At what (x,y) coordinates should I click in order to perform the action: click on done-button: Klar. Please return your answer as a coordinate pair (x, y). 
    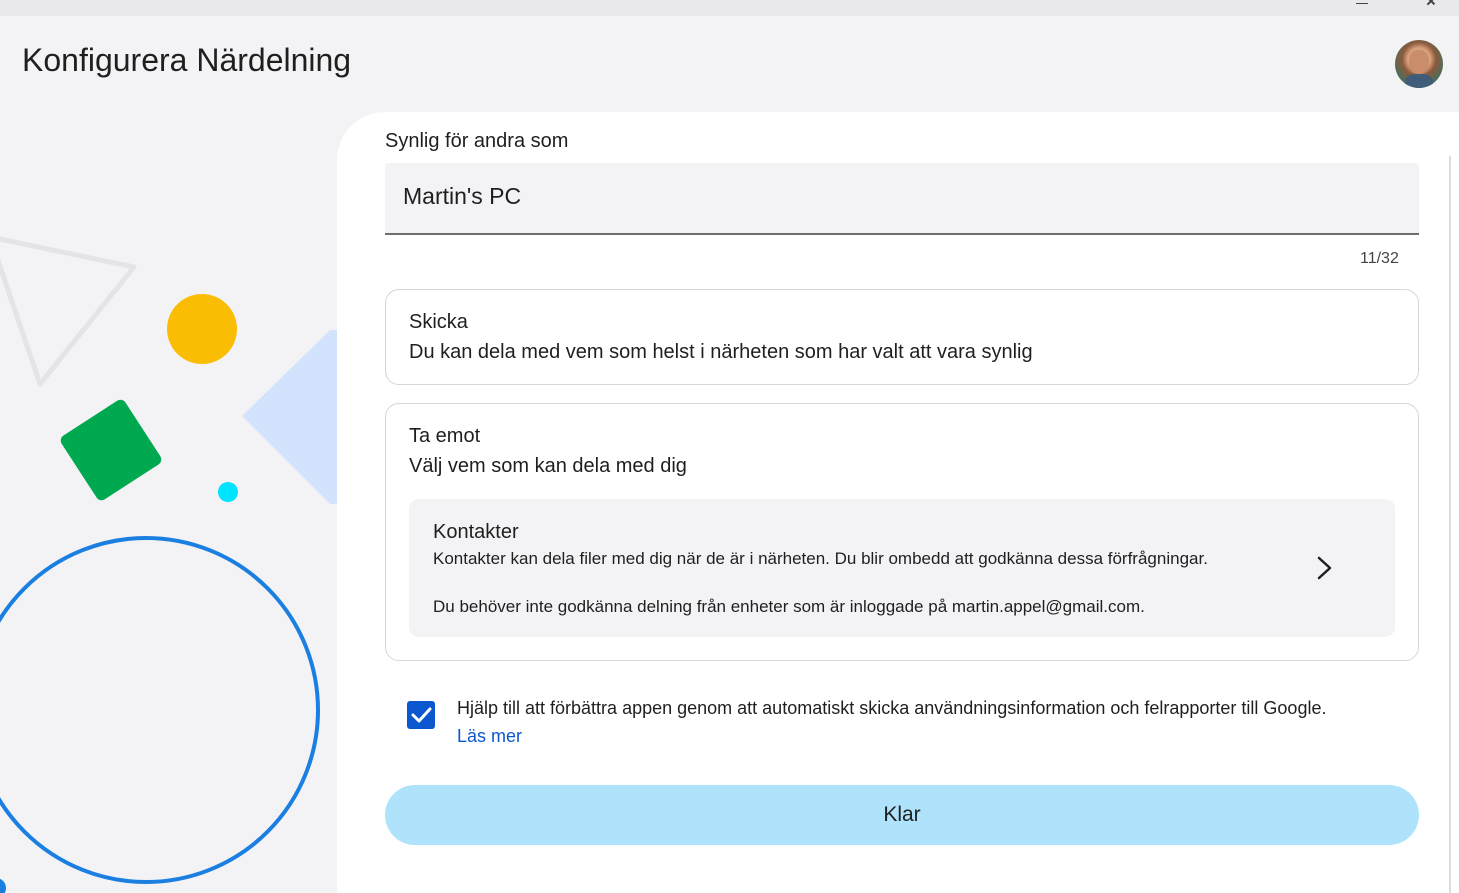
    Looking at the image, I should click on (902, 815).